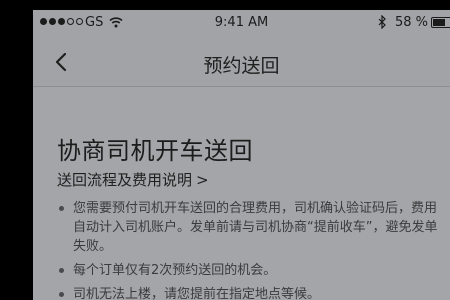 Image resolution: width=450 pixels, height=300 pixels. Describe the element at coordinates (412, 22) in the screenshot. I see `battery-percent: 58 %` at that location.